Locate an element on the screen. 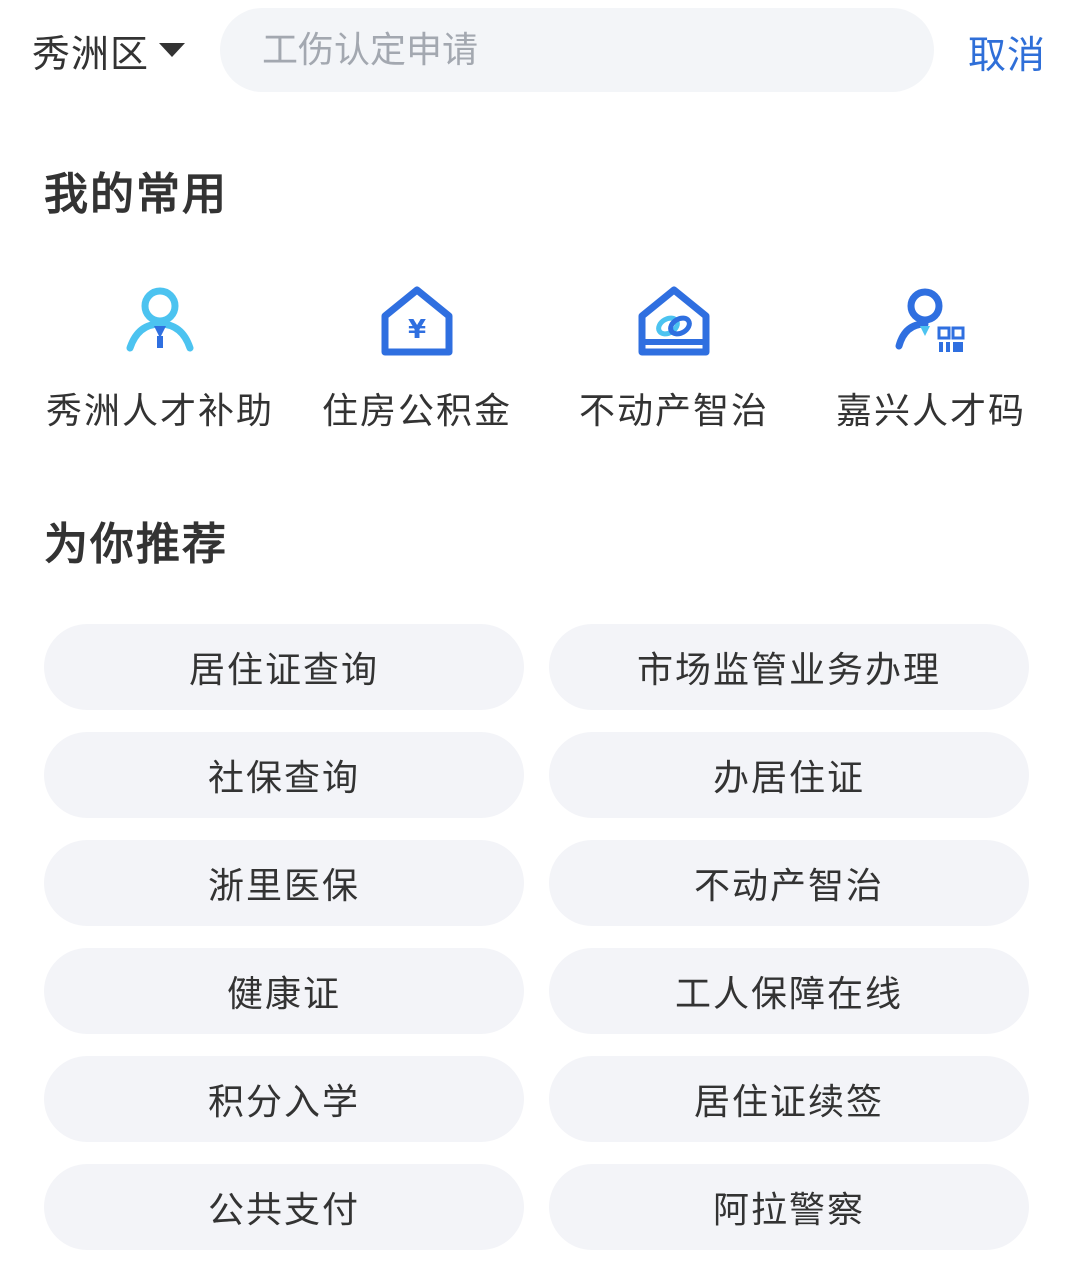  search-box is located at coordinates (577, 50).